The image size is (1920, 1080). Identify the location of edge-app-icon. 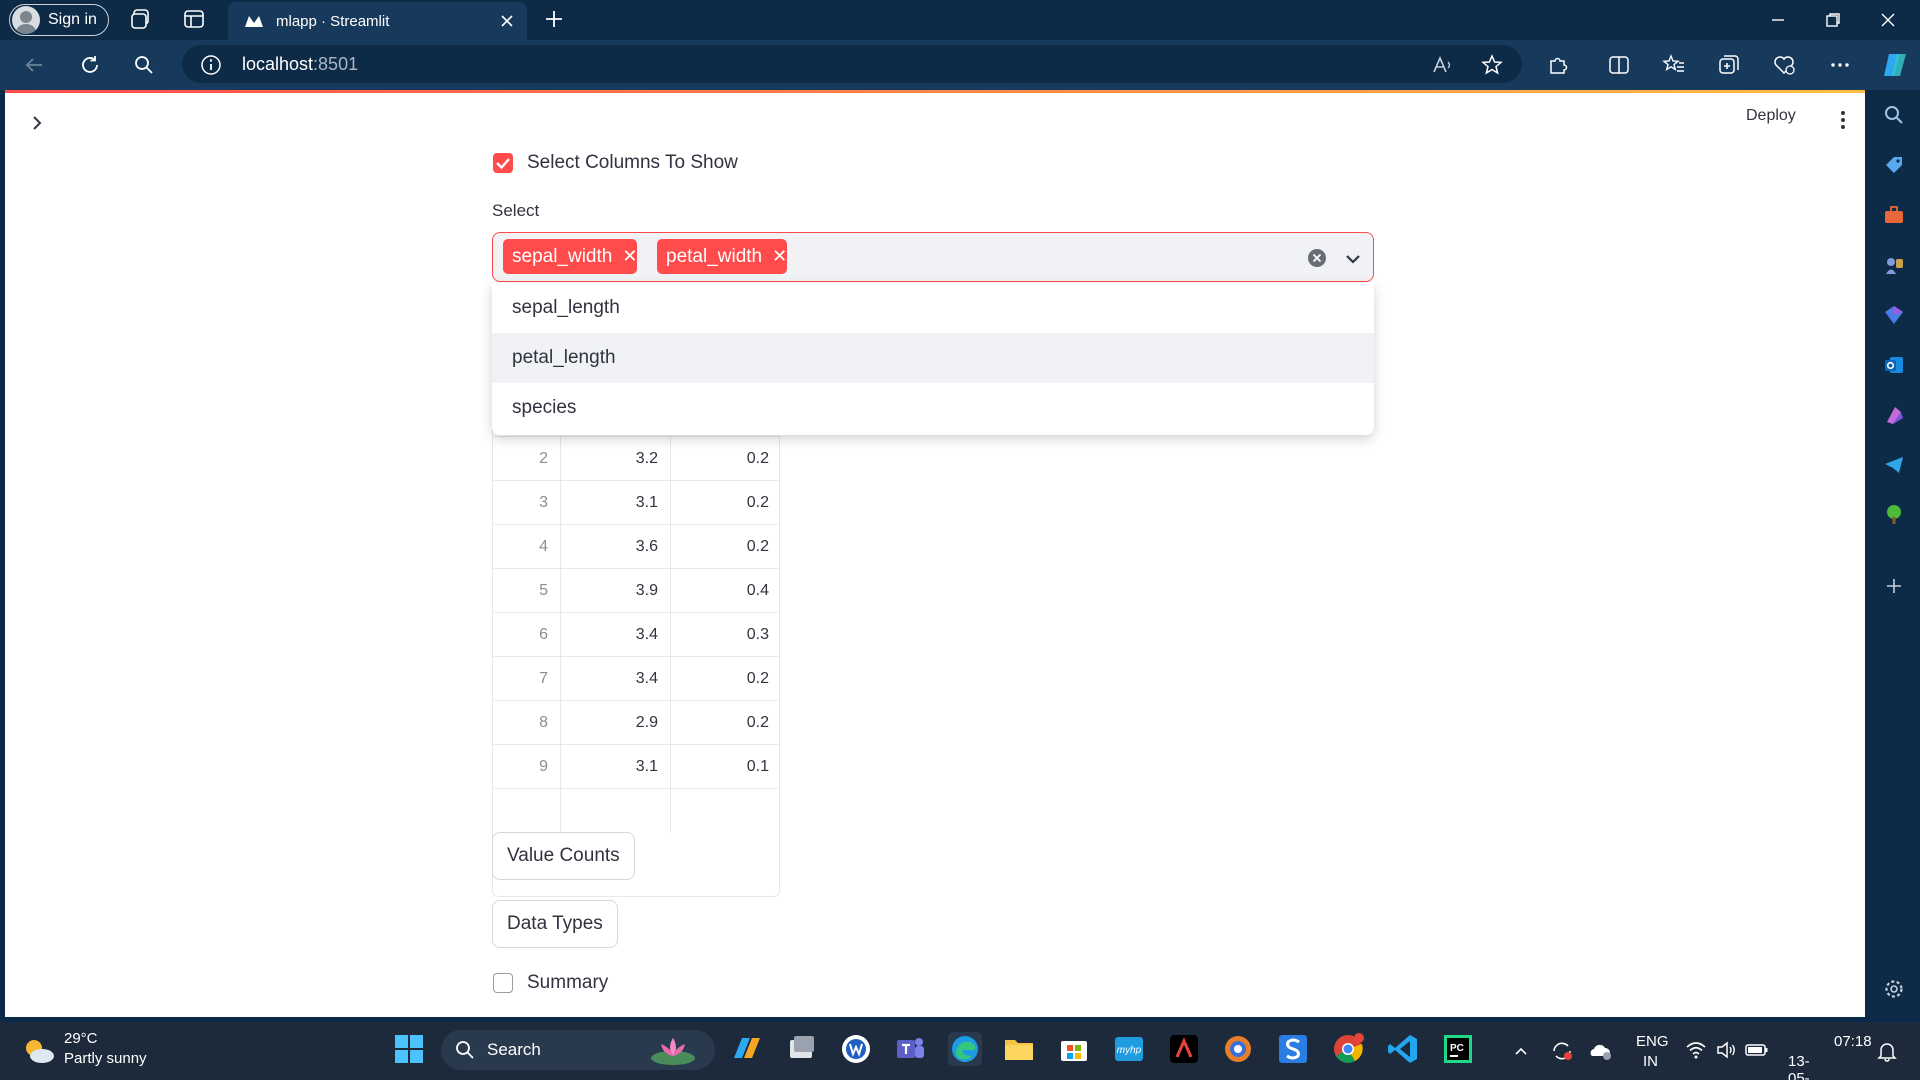
(965, 1049).